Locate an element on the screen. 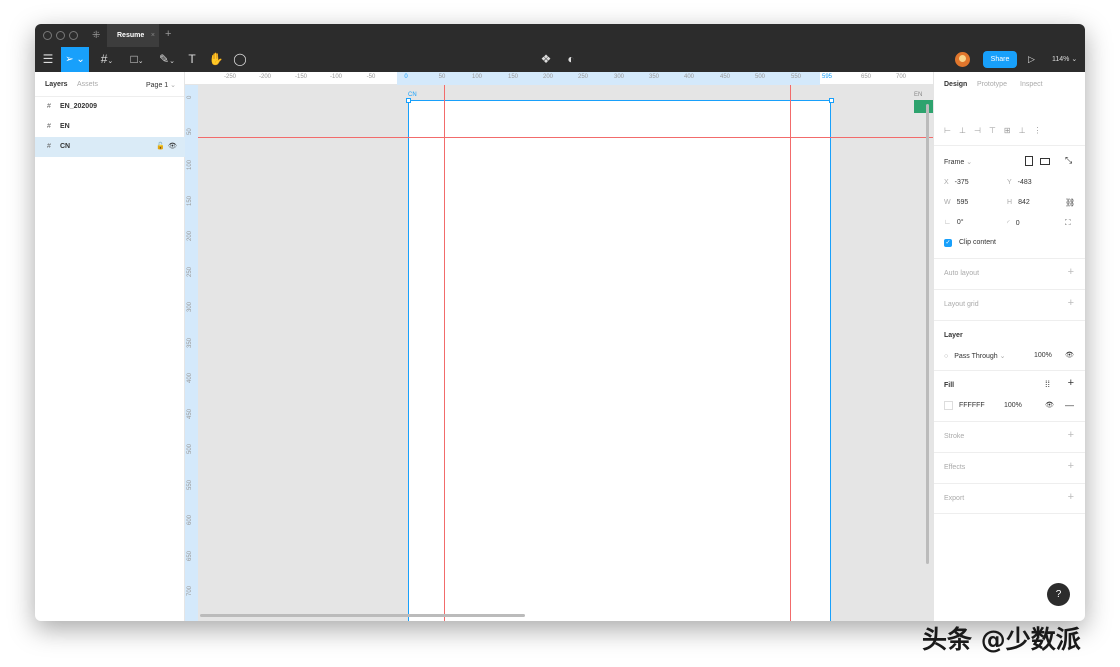  minimize-window-button is located at coordinates (60, 35).